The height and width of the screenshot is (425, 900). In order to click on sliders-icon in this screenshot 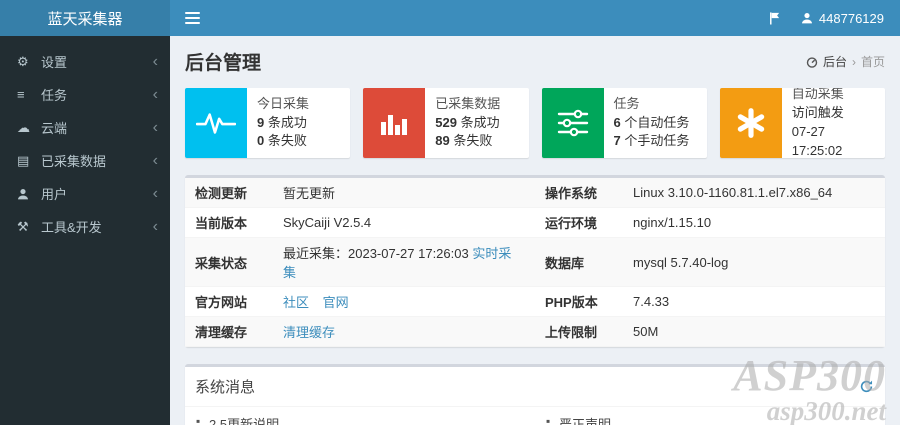, I will do `click(572, 123)`.